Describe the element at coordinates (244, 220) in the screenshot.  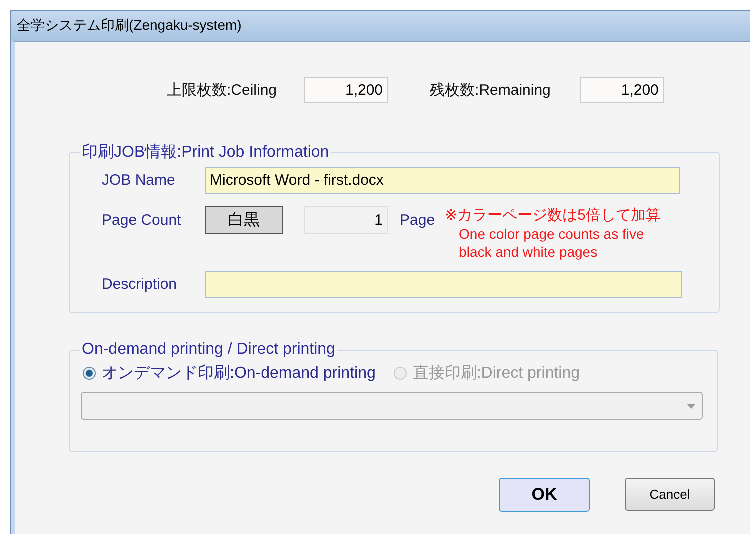
I see `color-mode-button: 白黒` at that location.